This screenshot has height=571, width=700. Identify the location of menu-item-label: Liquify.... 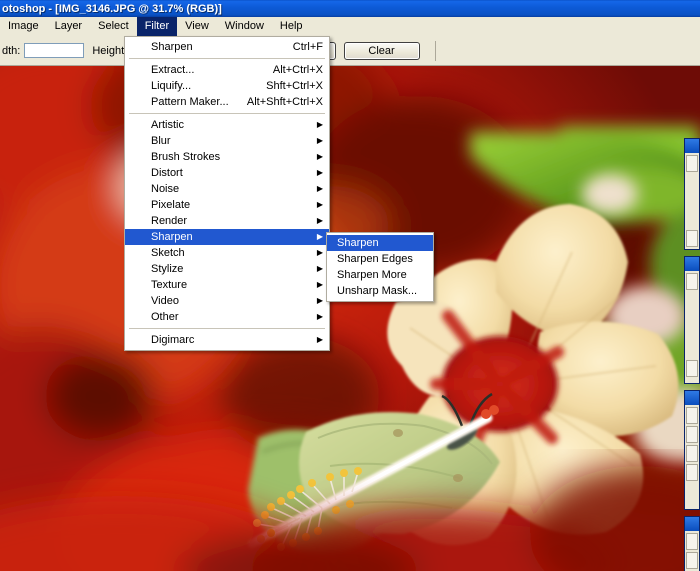
(171, 86).